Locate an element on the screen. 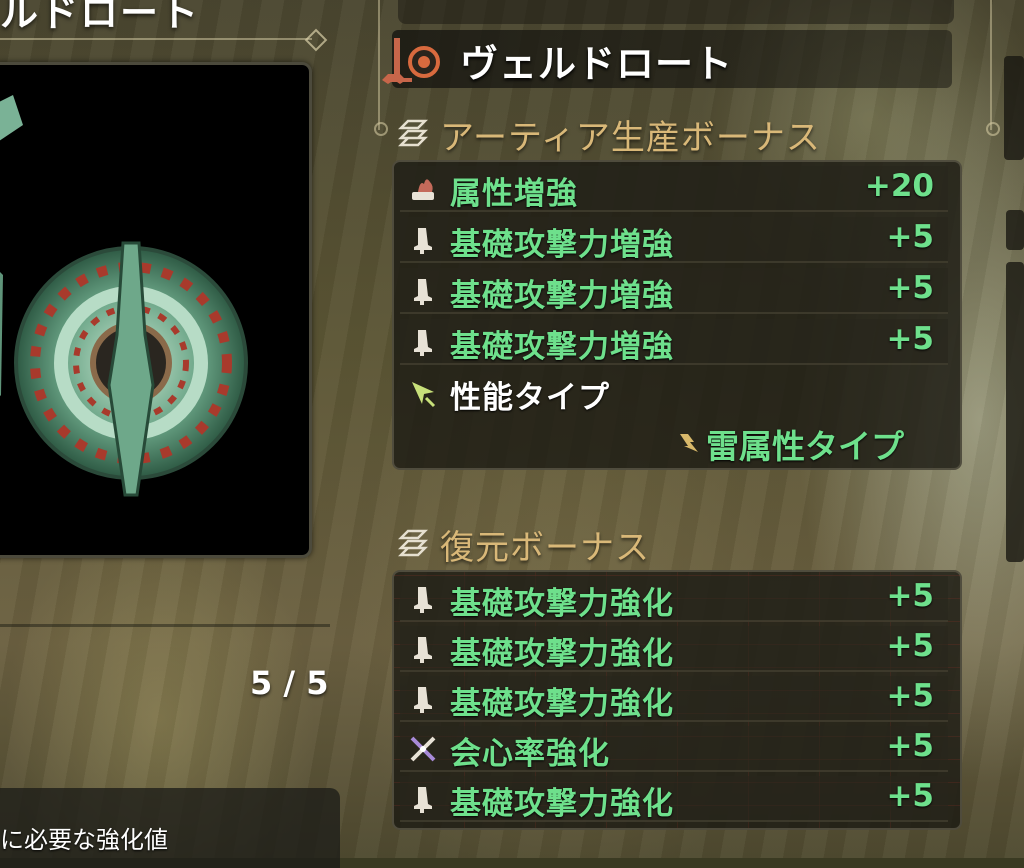 Image resolution: width=1024 pixels, height=868 pixels. affinity-icon is located at coordinates (423, 749).